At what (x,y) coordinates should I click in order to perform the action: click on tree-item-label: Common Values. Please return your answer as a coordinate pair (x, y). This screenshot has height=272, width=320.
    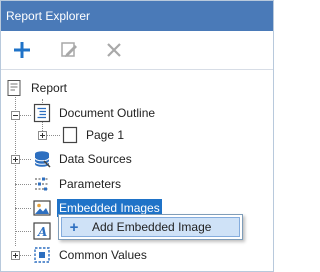
    Looking at the image, I should click on (103, 255).